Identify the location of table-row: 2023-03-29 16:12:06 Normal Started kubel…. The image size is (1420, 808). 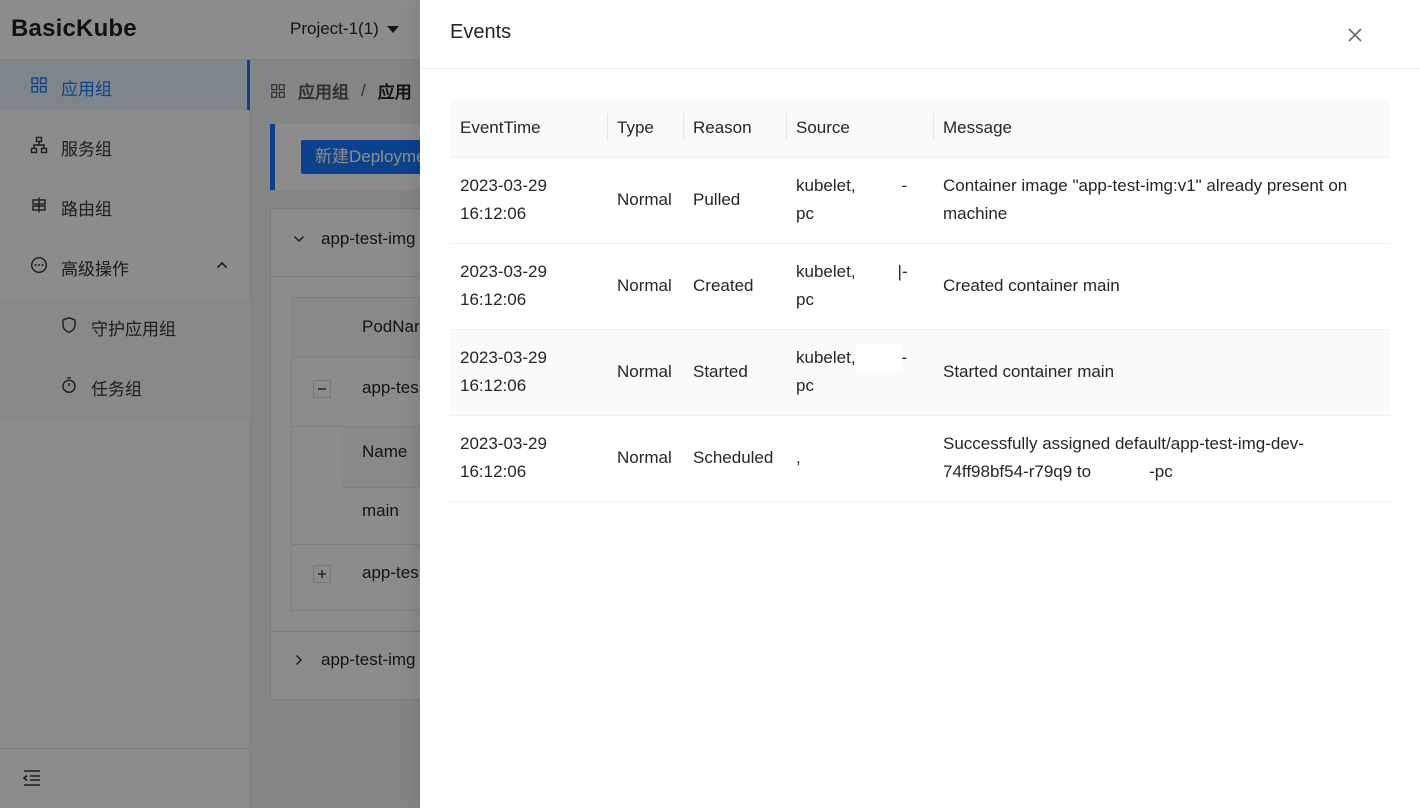
(920, 372).